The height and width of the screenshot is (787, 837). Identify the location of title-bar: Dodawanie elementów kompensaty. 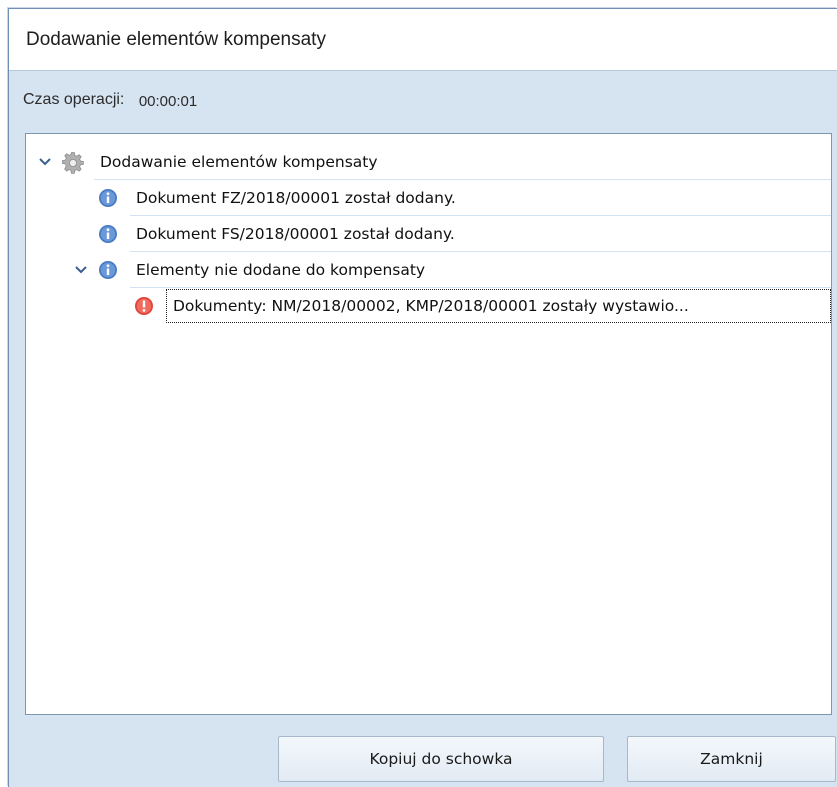
(423, 40).